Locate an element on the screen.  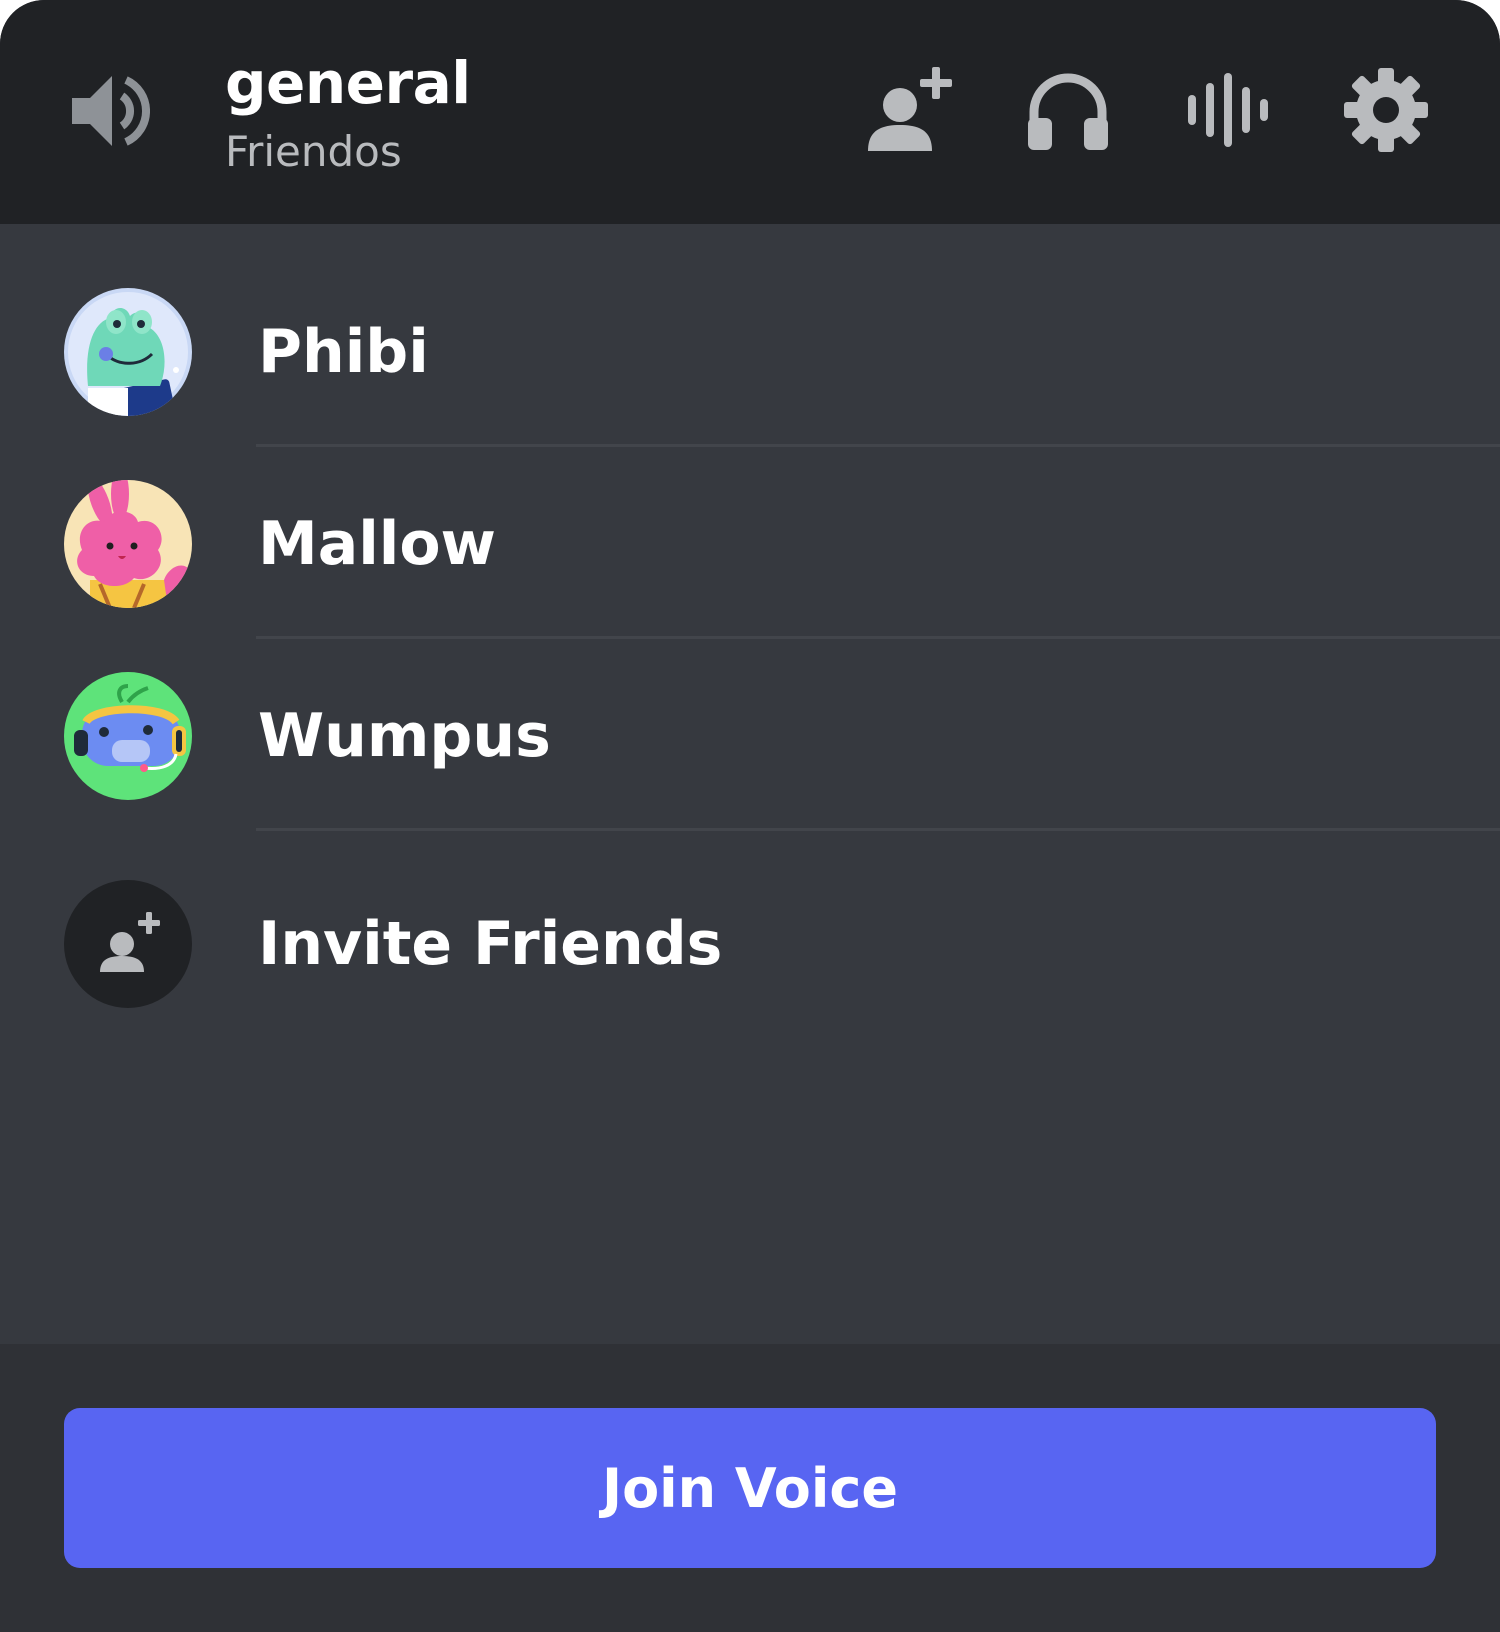
headphones-icon is located at coordinates (1068, 111).